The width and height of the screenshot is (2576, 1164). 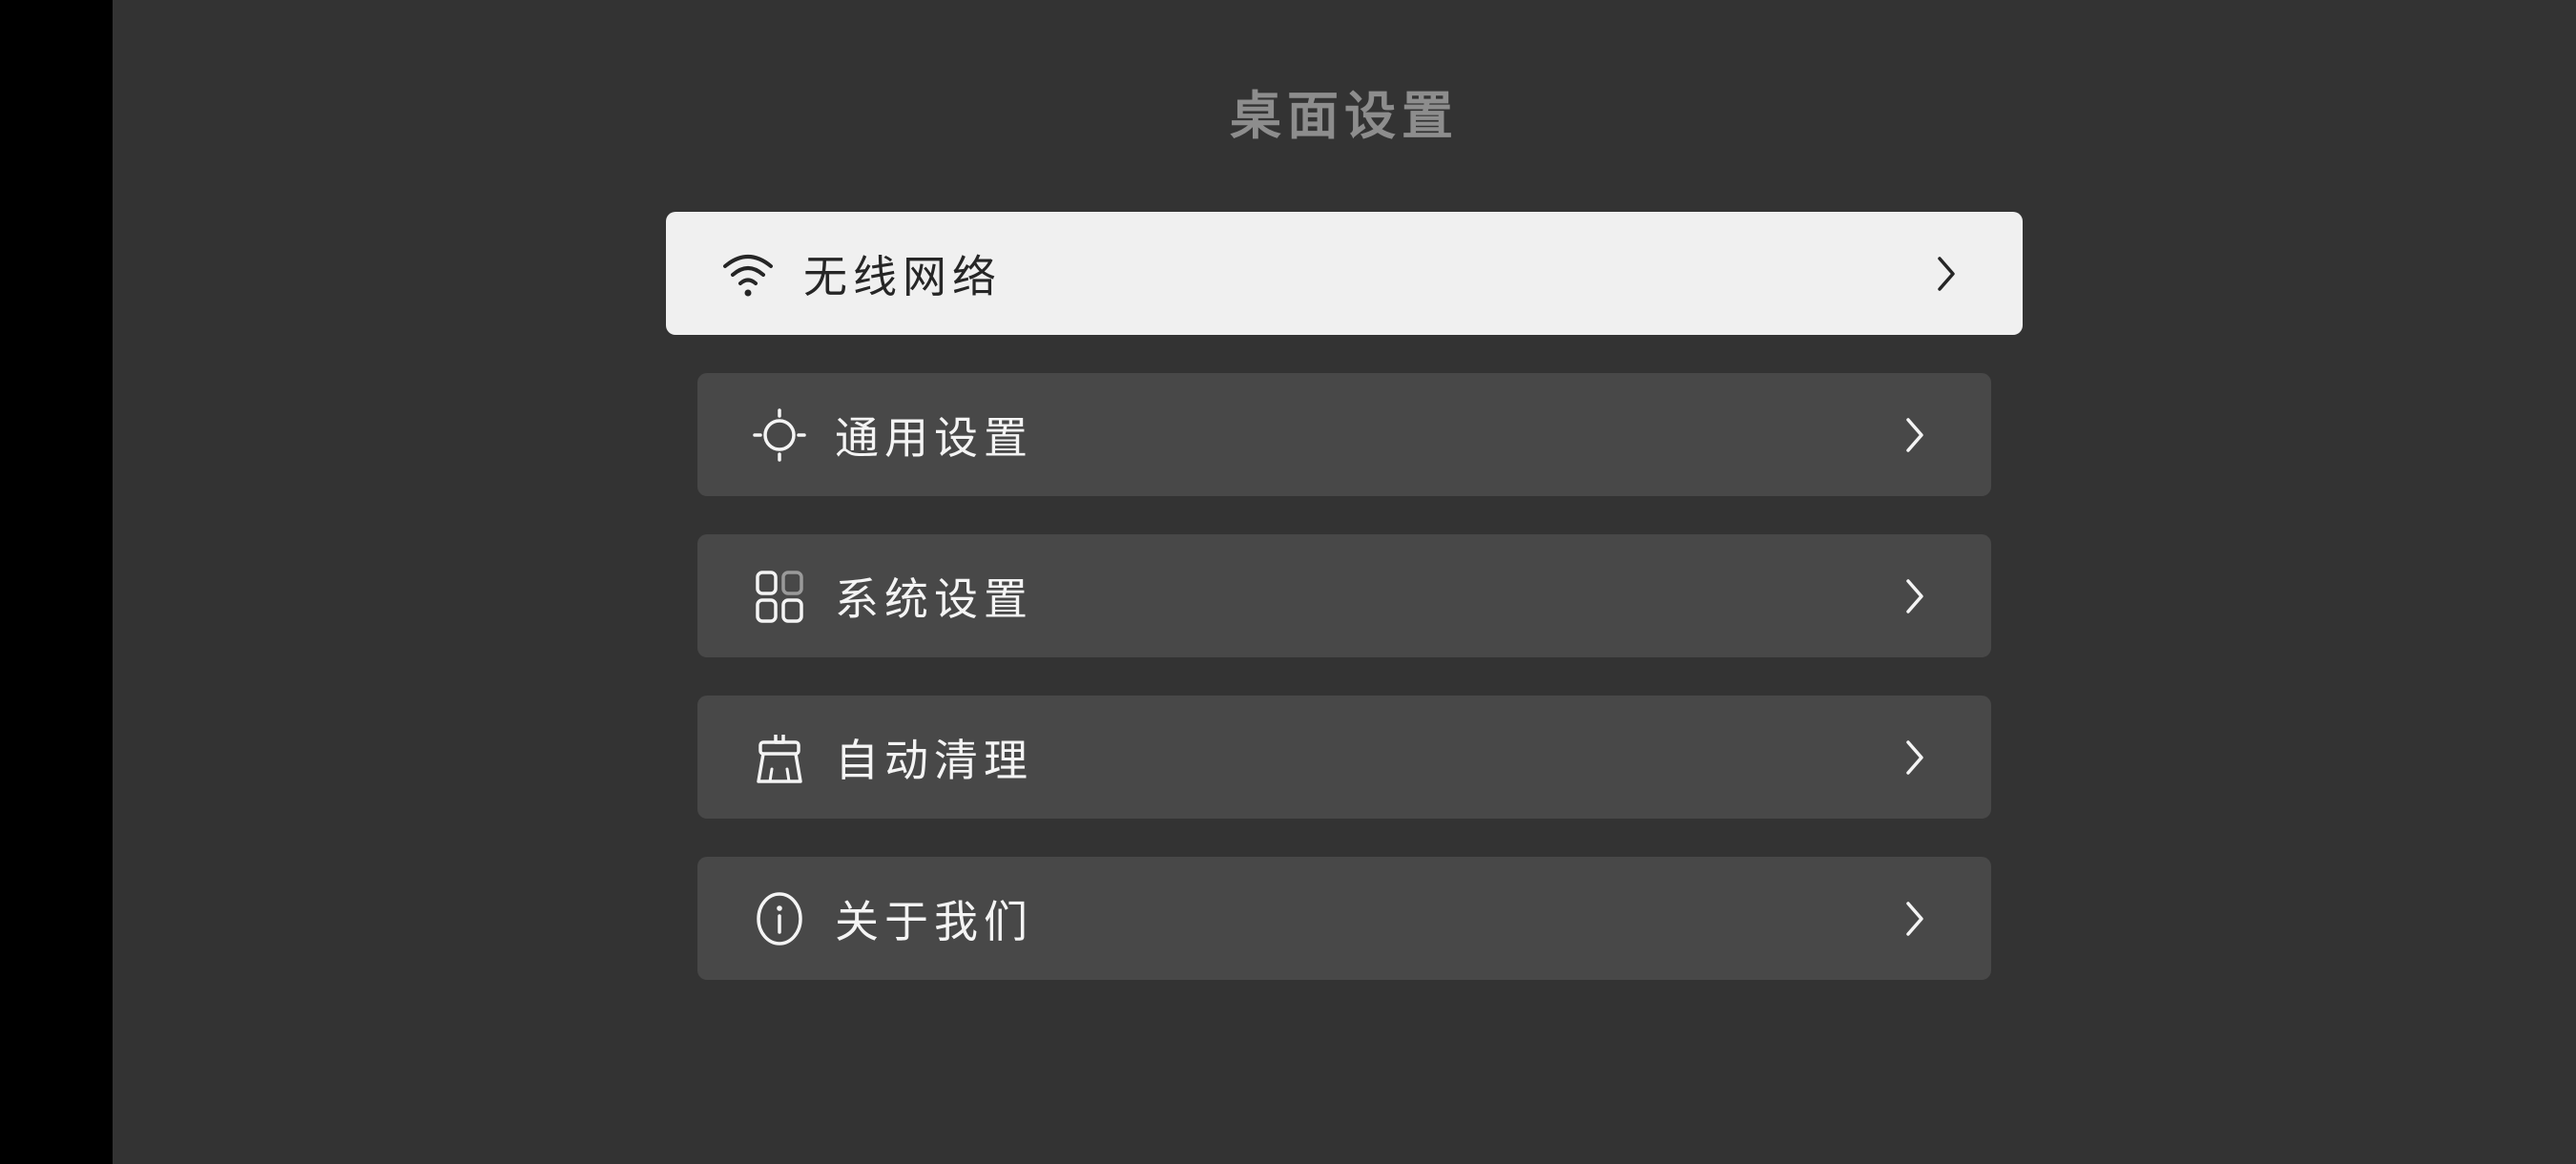 I want to click on left-black-strip, so click(x=56, y=582).